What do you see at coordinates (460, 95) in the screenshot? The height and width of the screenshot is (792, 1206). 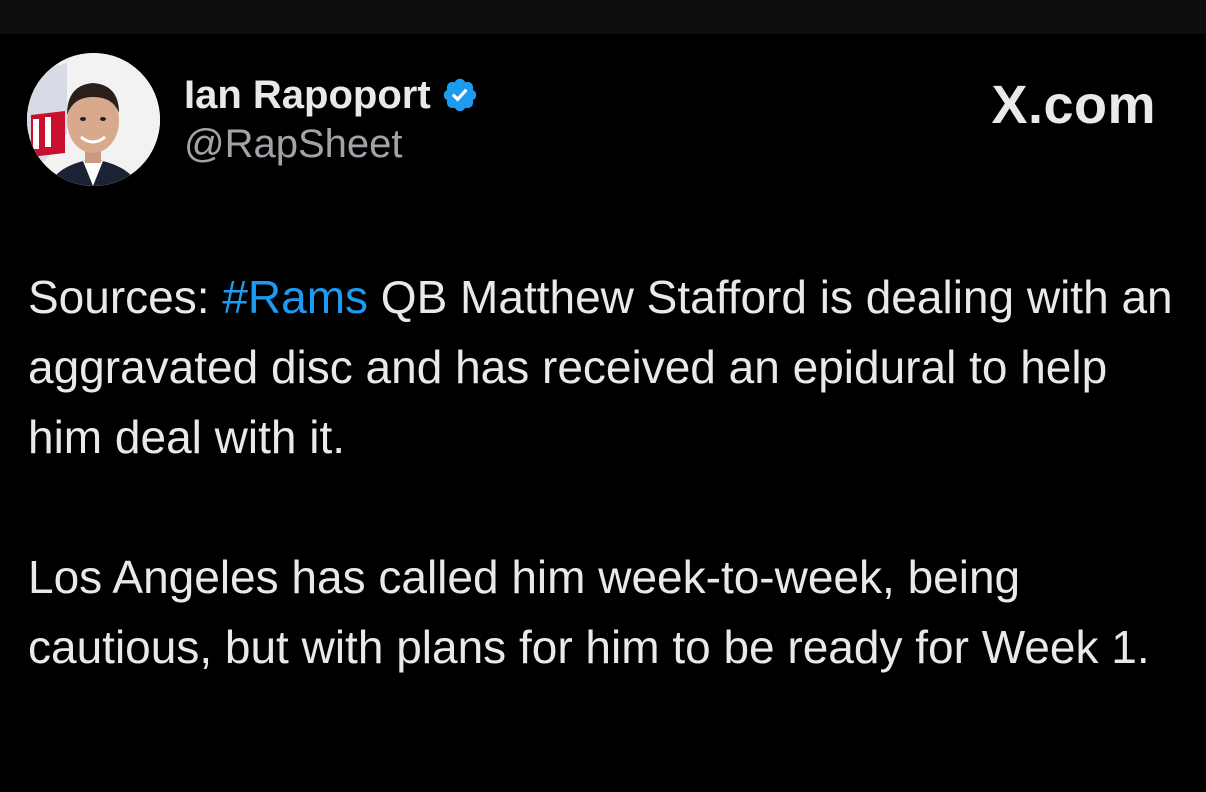 I see `verified-badge-icon` at bounding box center [460, 95].